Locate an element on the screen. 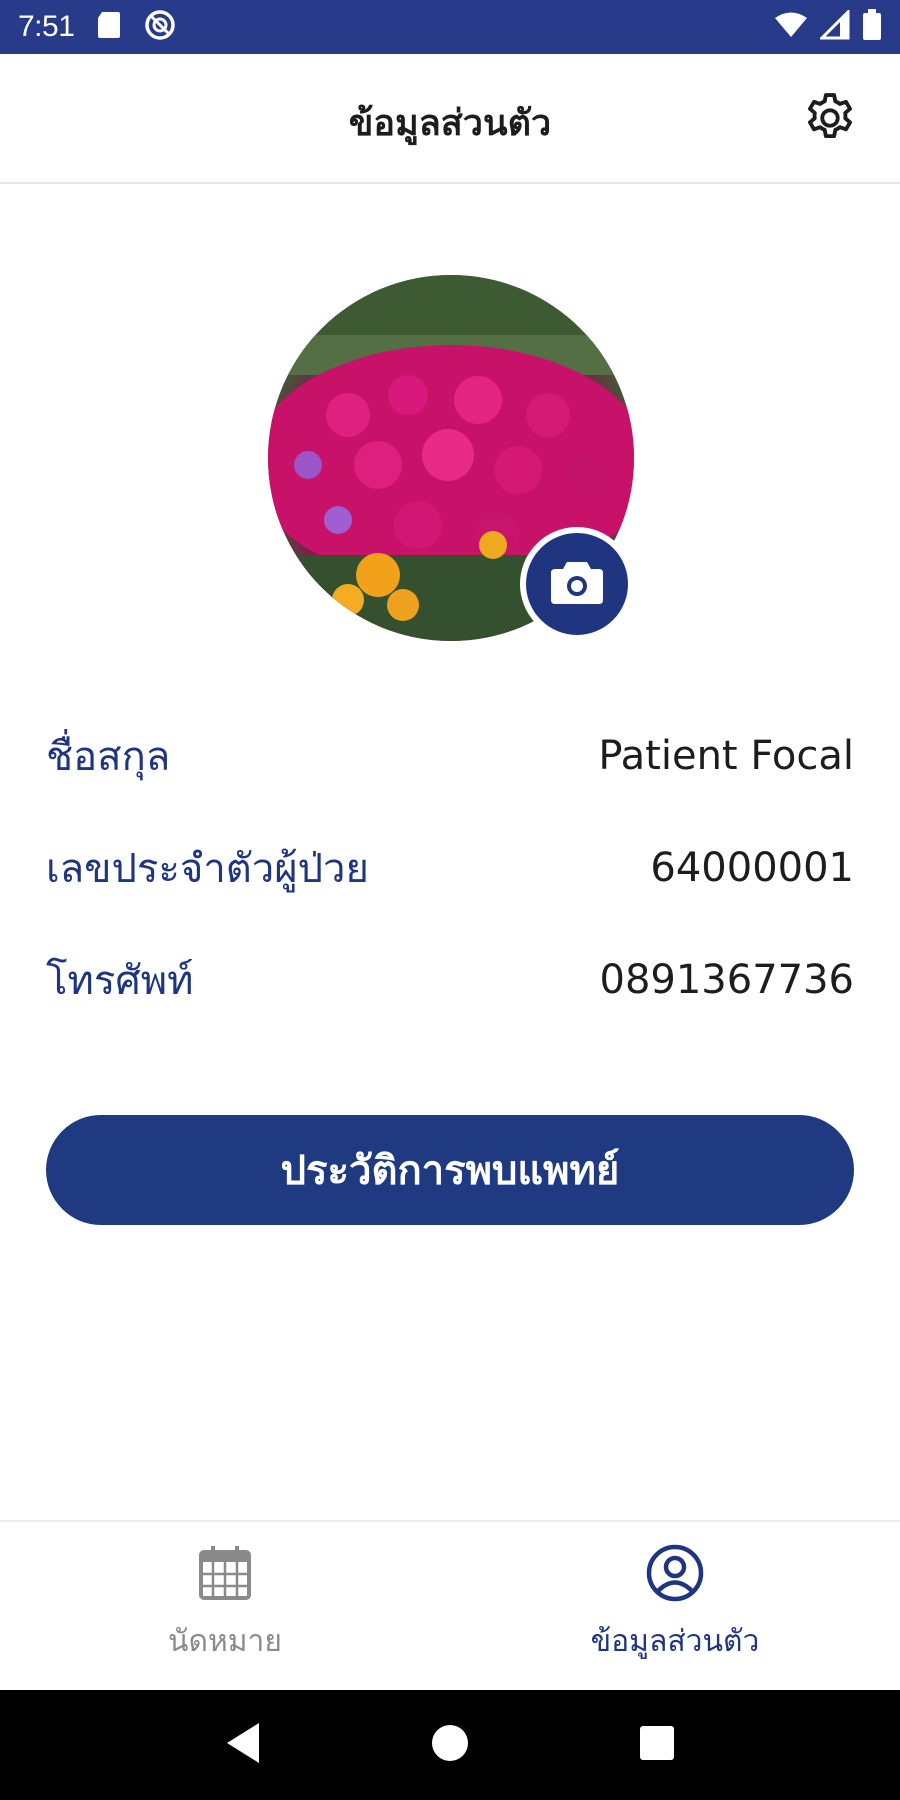 Image resolution: width=900 pixels, height=1800 pixels. app-bar: ข้อมูลส่วนตัว is located at coordinates (450, 119).